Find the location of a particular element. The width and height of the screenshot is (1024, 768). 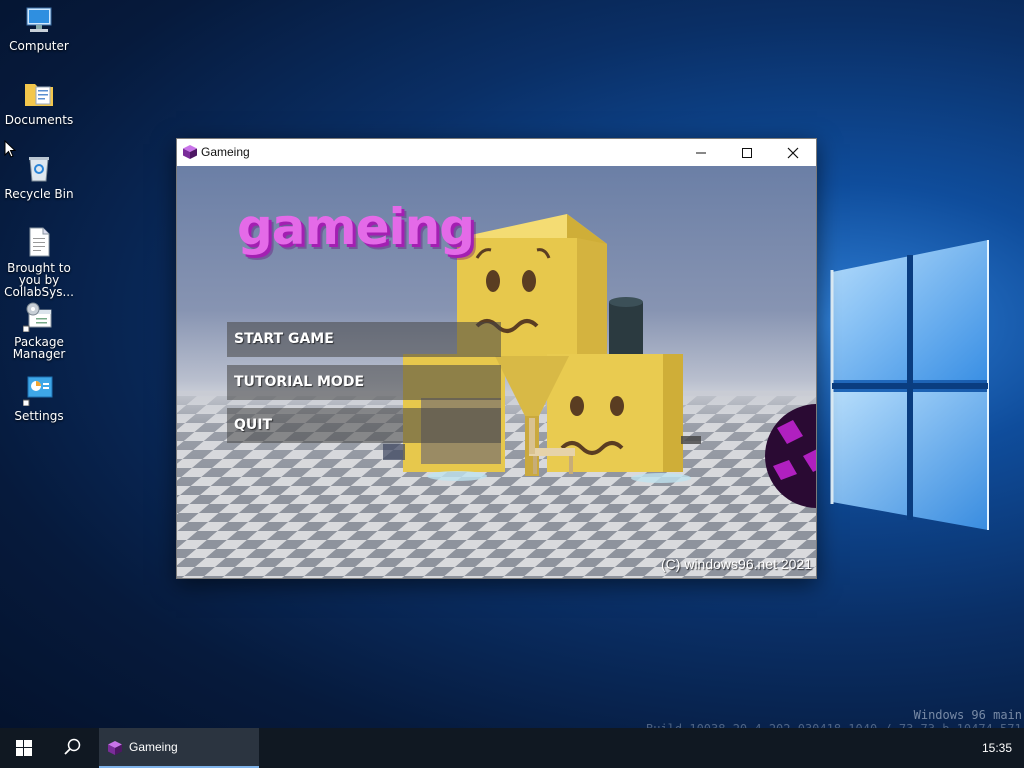

taskbar-item-label: Gameing is located at coordinates (153, 747).